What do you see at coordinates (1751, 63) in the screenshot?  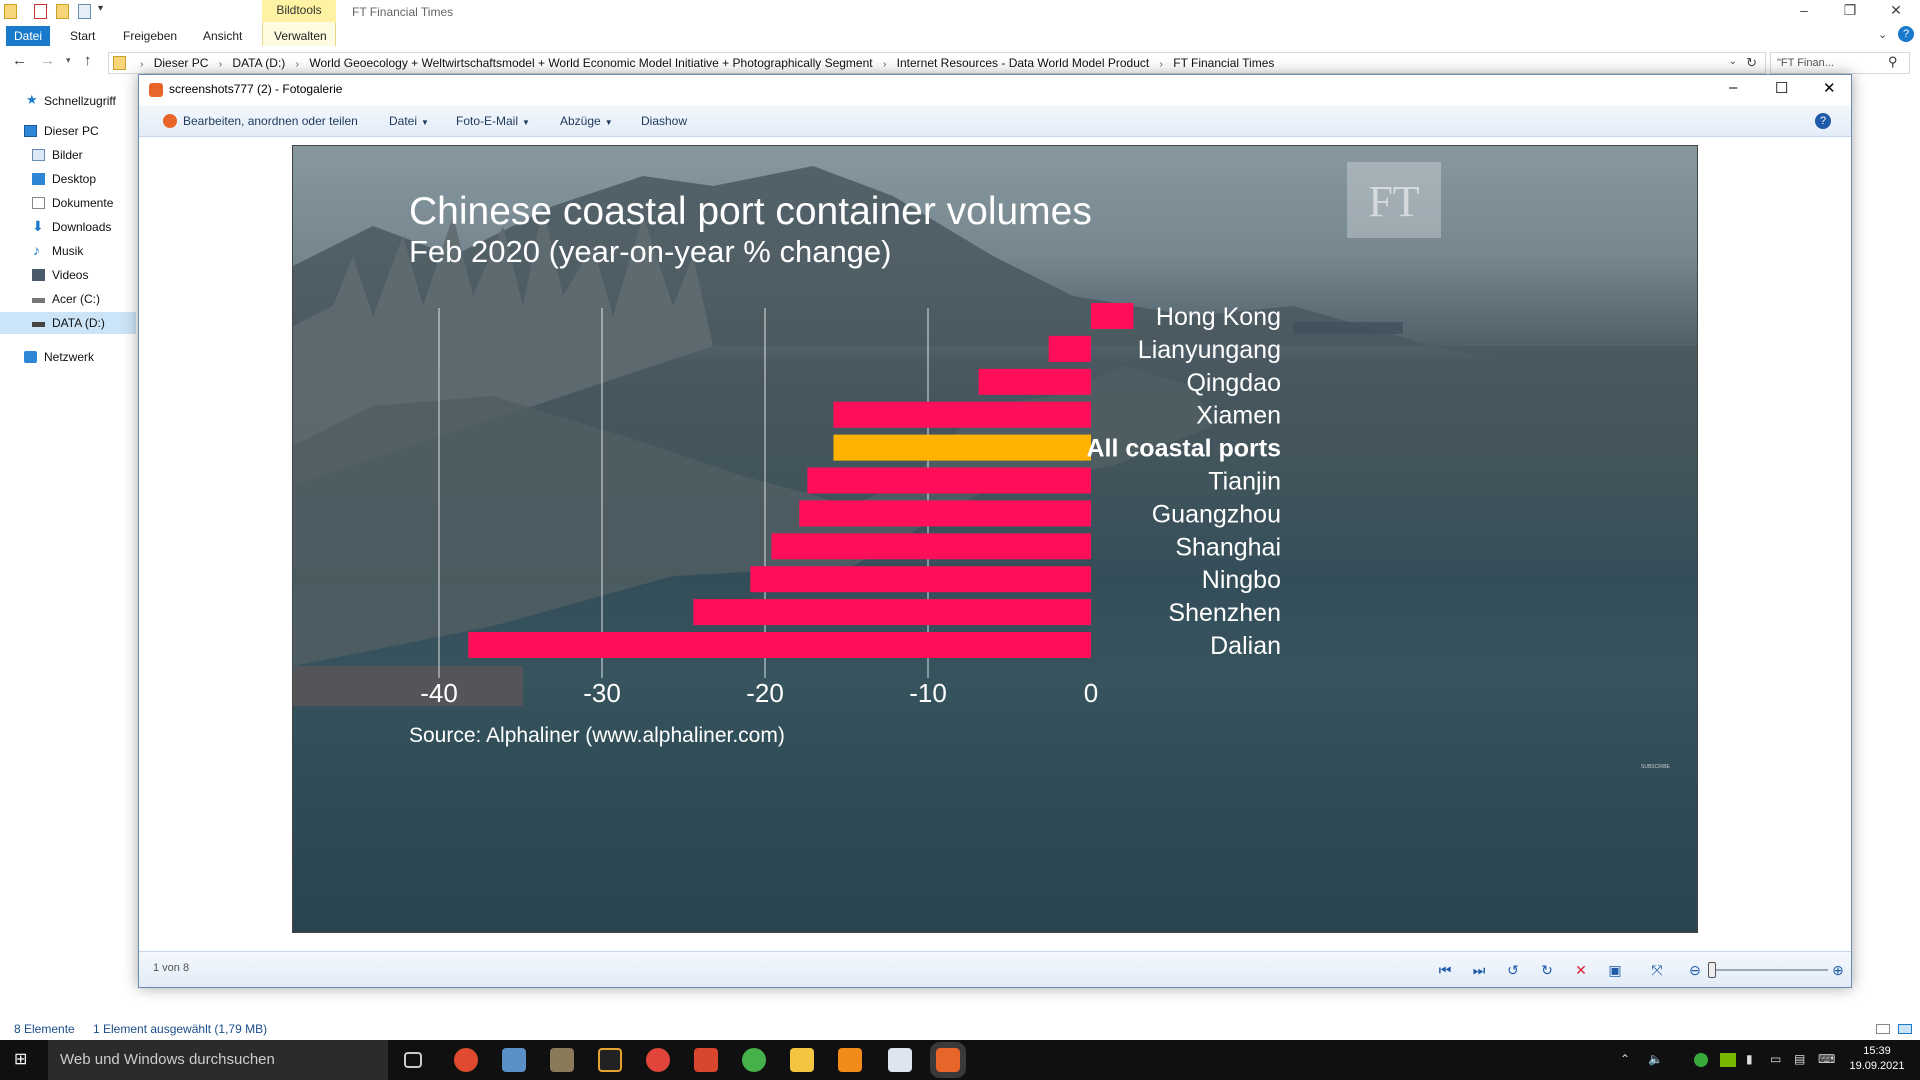 I see `refresh-icon: ↻` at bounding box center [1751, 63].